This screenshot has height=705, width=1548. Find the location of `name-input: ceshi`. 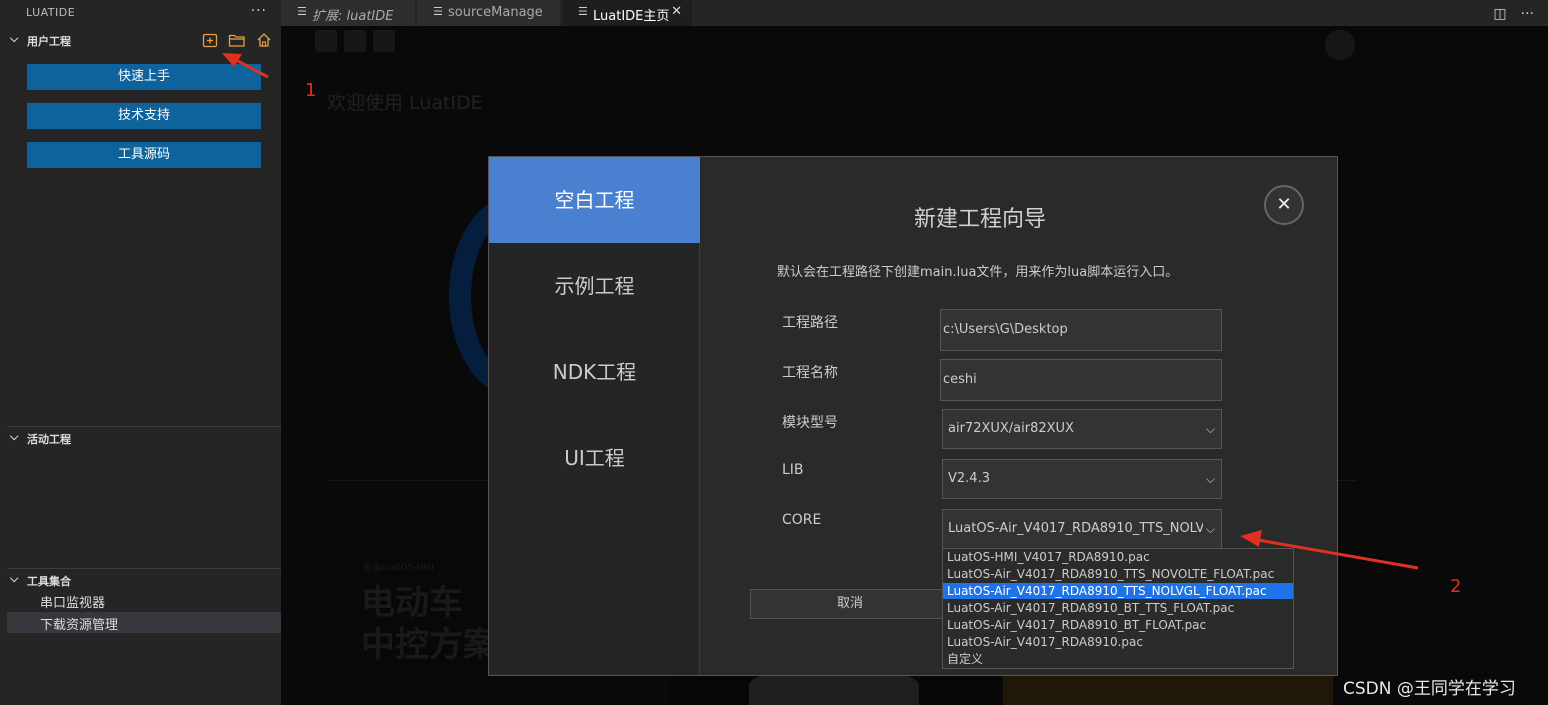

name-input: ceshi is located at coordinates (1081, 380).